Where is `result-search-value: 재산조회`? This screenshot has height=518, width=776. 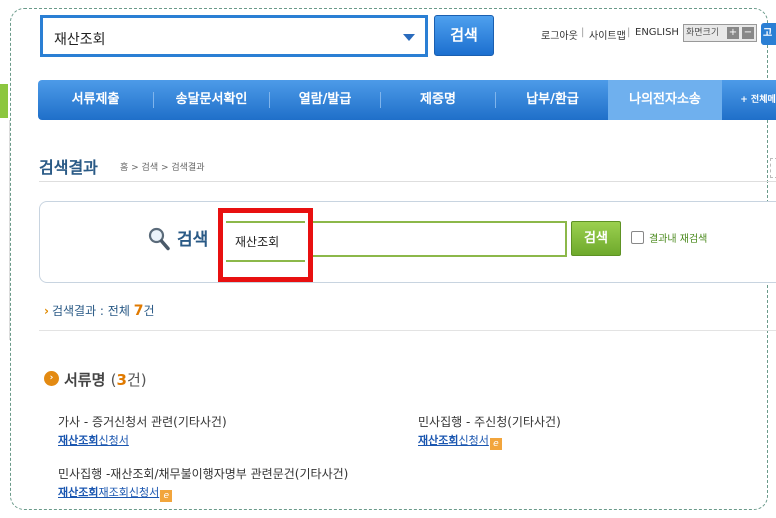
result-search-value: 재산조회 is located at coordinates (265, 241).